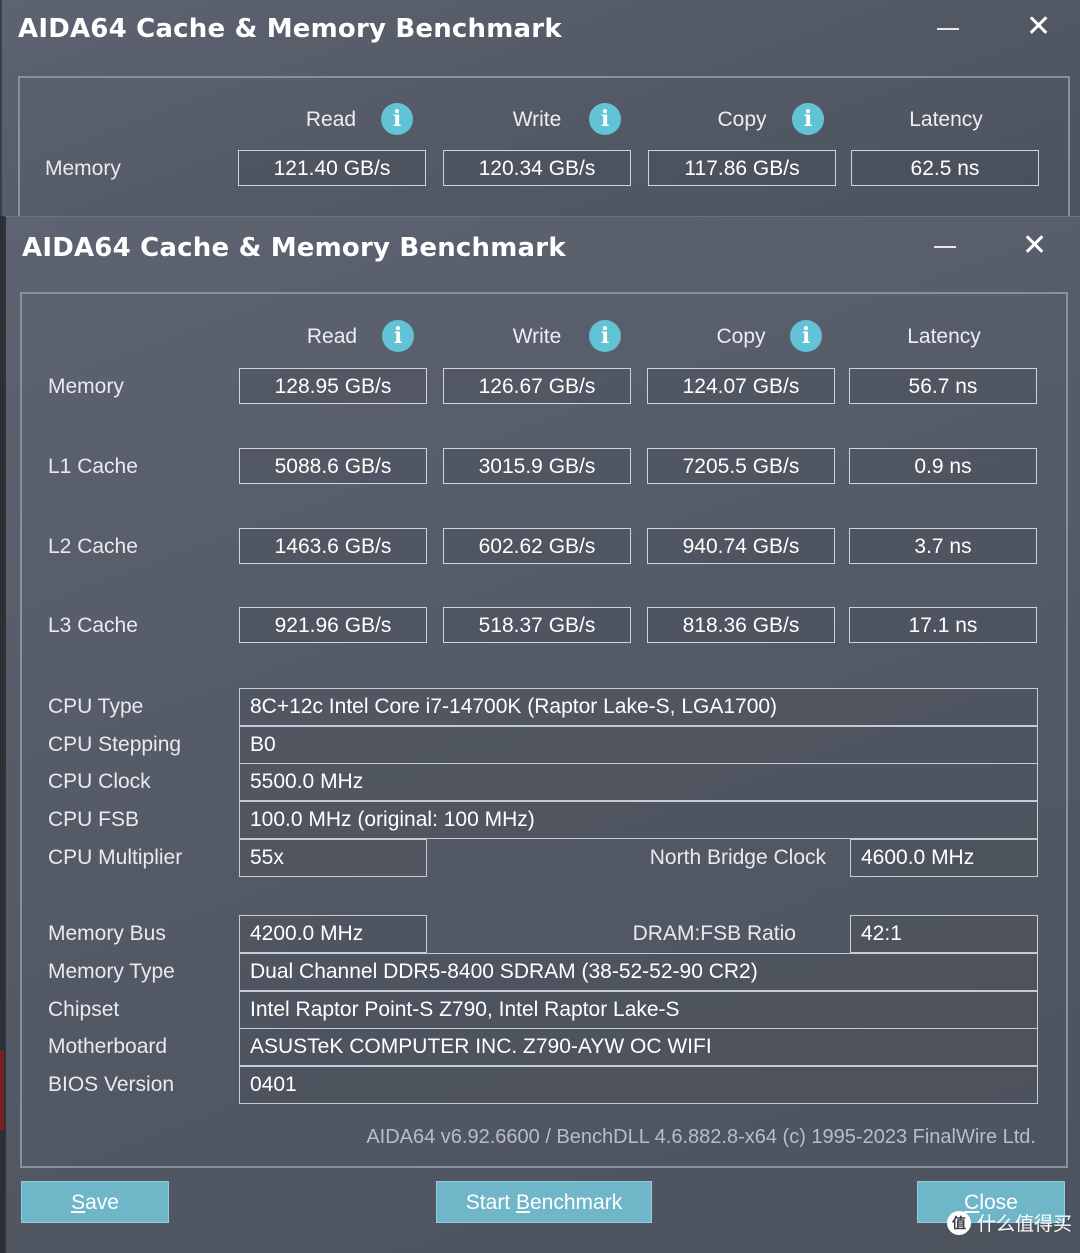 The image size is (1080, 1253). What do you see at coordinates (537, 466) in the screenshot?
I see `l1-write-value: 3015.9 GB/s` at bounding box center [537, 466].